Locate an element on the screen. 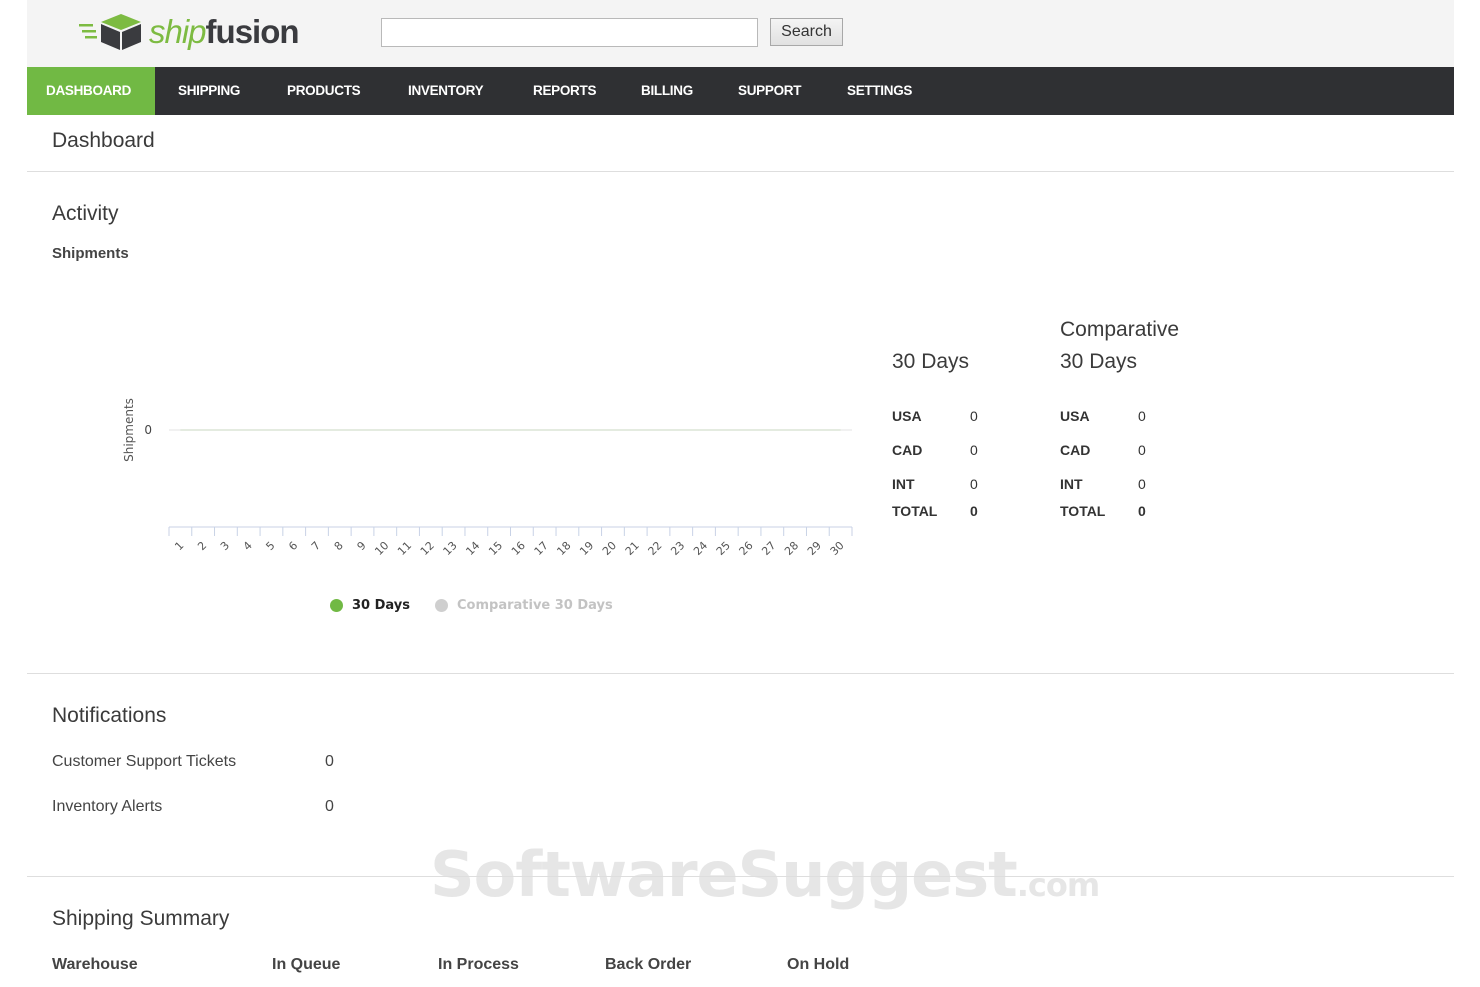 Image resolution: width=1480 pixels, height=987 pixels. x-tick-label: 4 is located at coordinates (248, 546).